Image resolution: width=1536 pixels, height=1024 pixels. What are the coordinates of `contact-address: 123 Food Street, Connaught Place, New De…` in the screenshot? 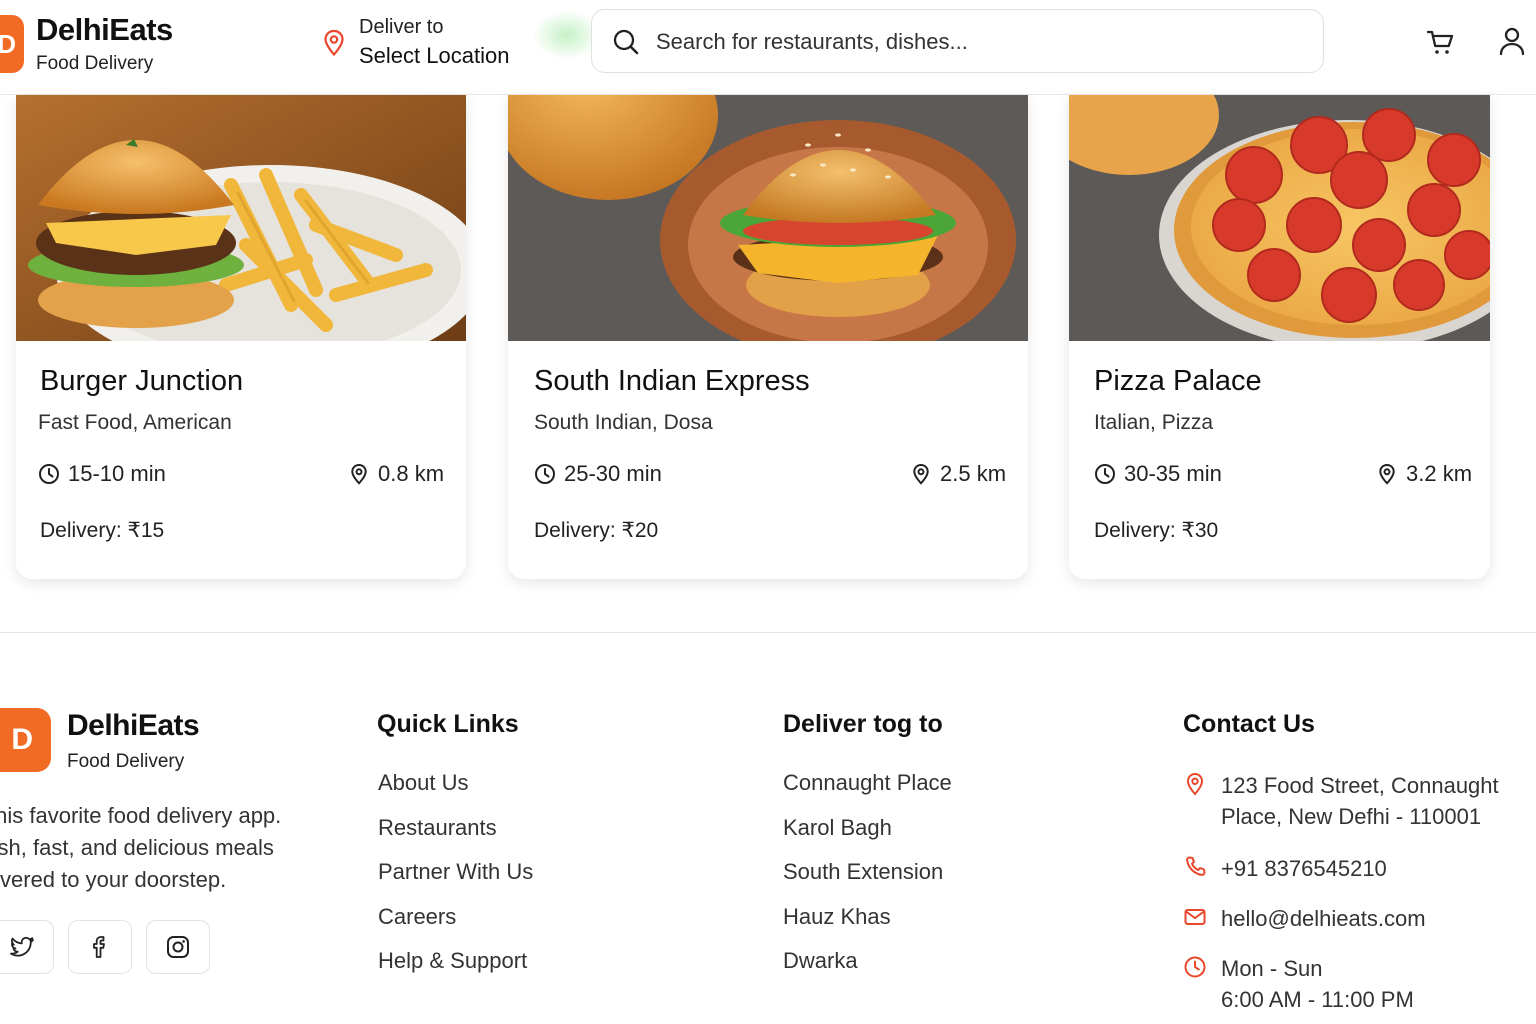 It's located at (1341, 801).